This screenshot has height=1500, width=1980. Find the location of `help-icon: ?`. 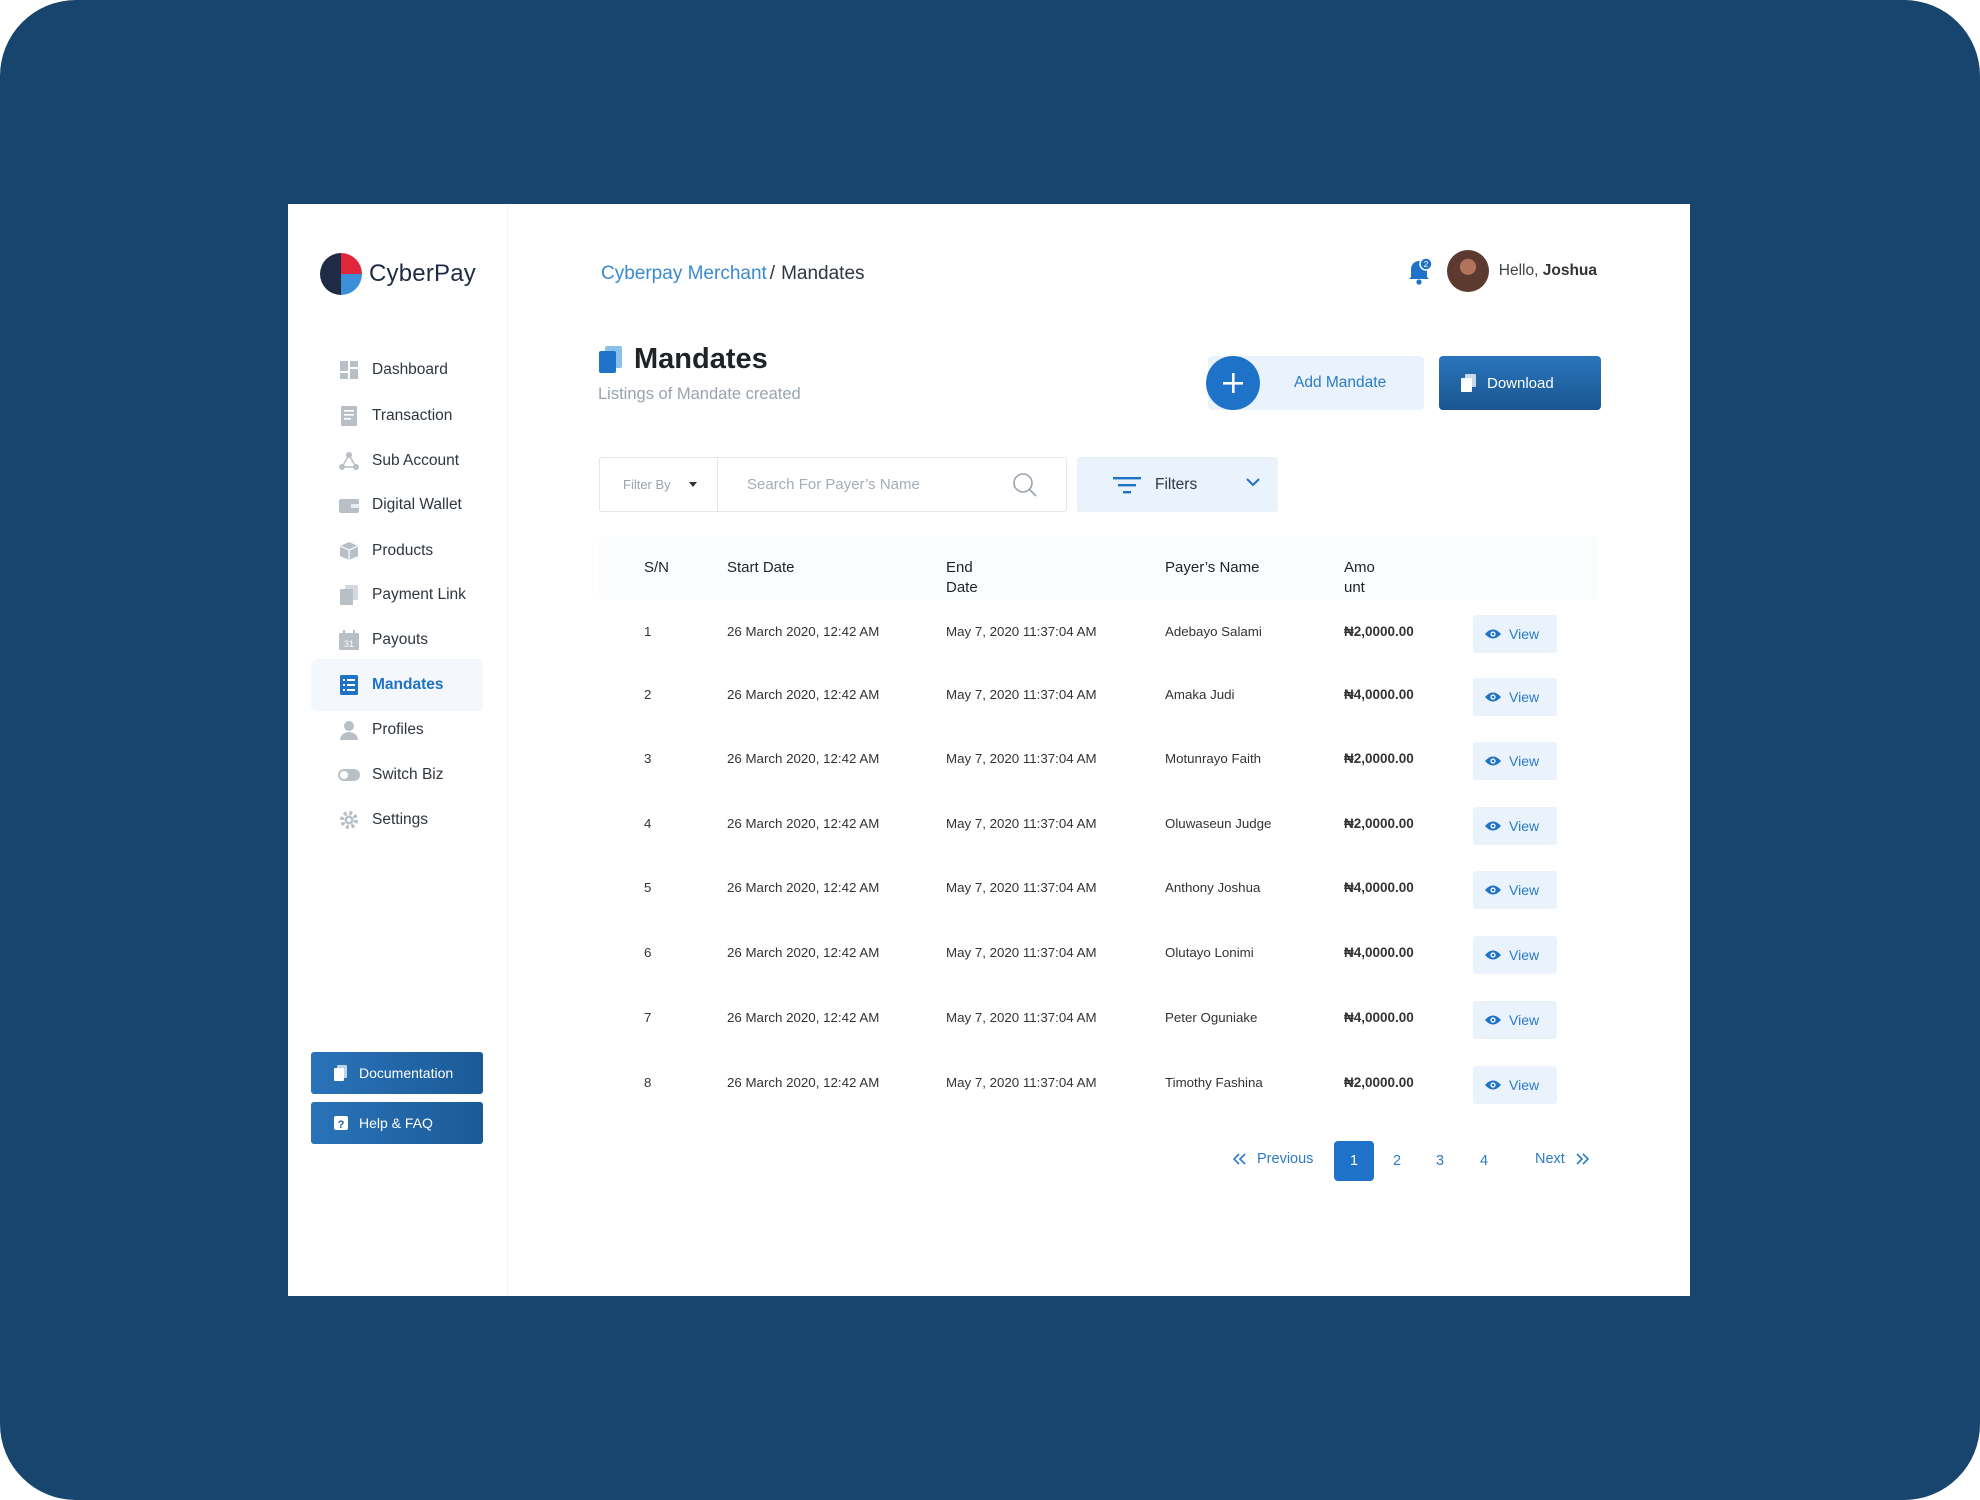

help-icon: ? is located at coordinates (341, 1123).